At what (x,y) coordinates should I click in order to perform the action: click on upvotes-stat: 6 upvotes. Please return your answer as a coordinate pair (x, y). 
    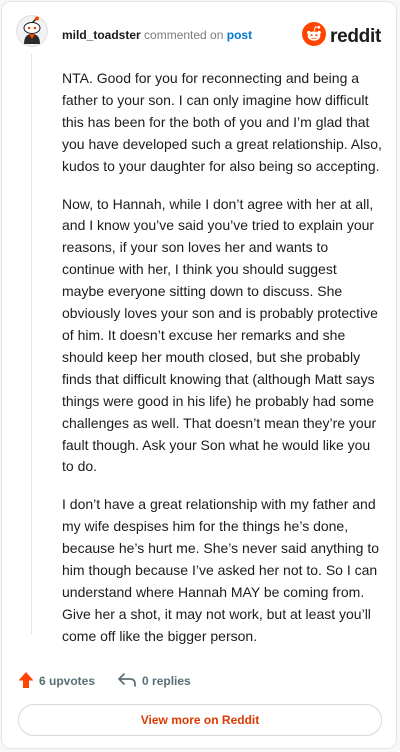
    Looking at the image, I should click on (56, 681).